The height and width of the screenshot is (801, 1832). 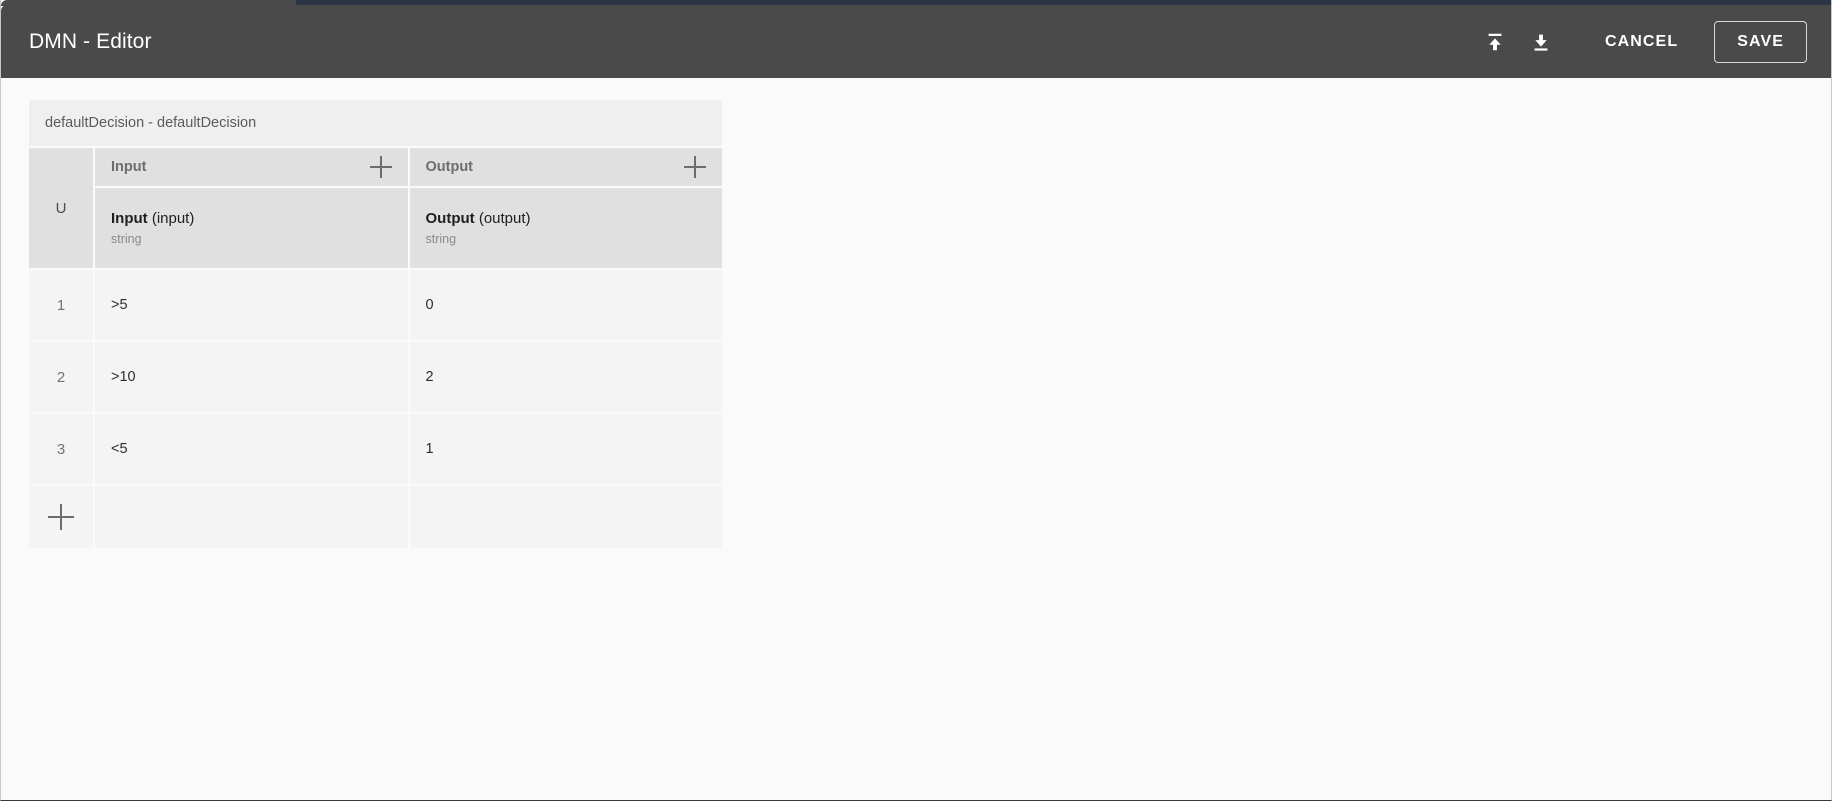 I want to click on hit-policy-cell: U, so click(x=61, y=208).